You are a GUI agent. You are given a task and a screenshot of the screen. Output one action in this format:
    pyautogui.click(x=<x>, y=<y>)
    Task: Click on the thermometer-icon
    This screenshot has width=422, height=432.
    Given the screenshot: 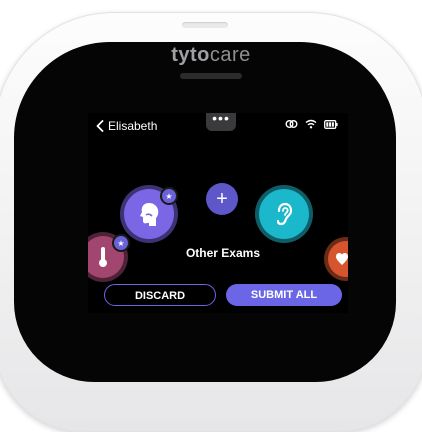 What is the action you would take?
    pyautogui.click(x=103, y=257)
    